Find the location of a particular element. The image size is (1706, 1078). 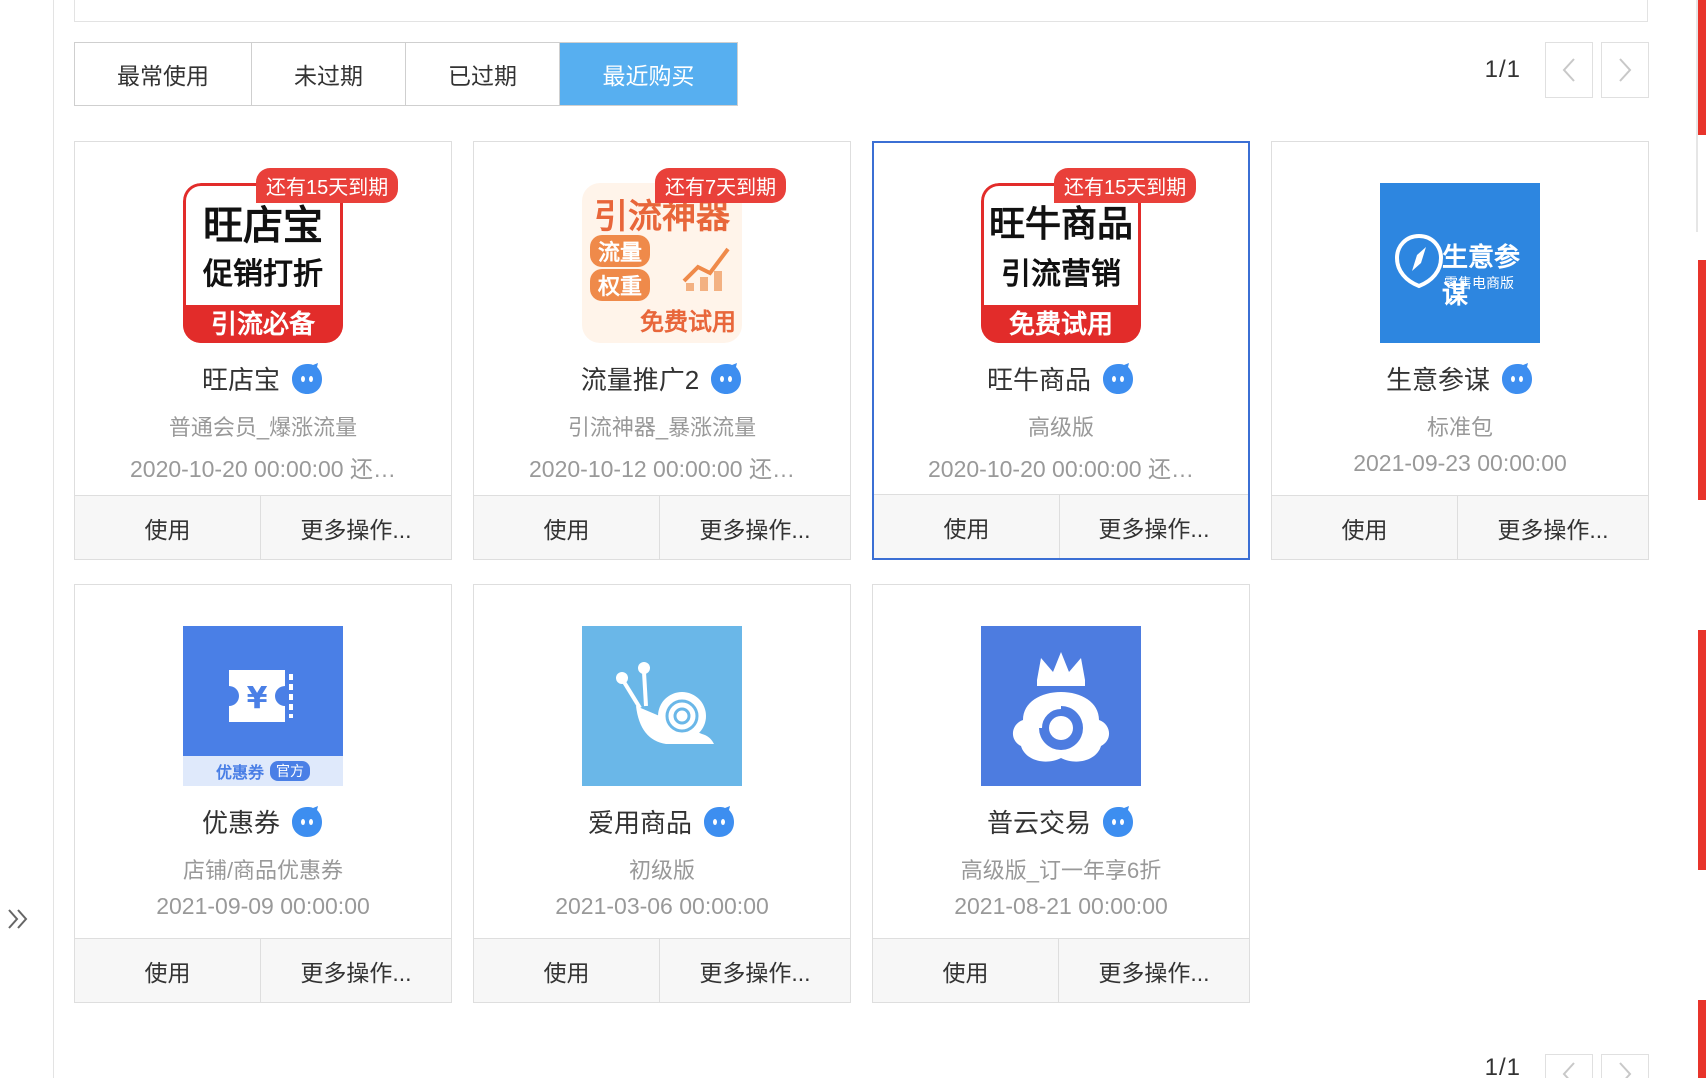

service-expiry-date: 2021-09-23 00:00:00 is located at coordinates (1460, 463).